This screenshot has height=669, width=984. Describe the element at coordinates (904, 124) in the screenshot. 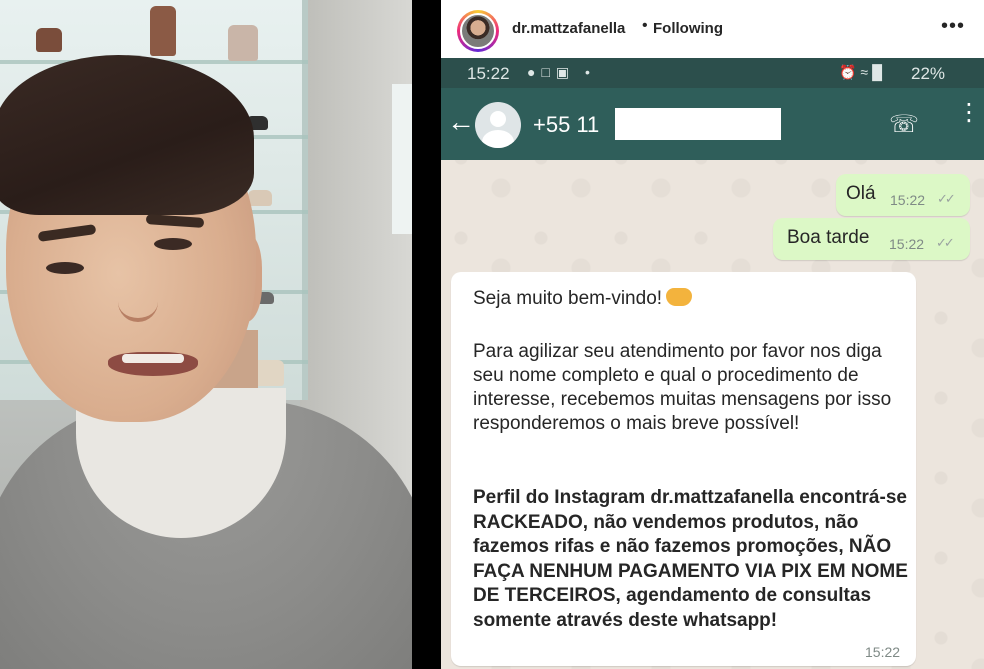

I see `add-call-icon: ☏` at that location.